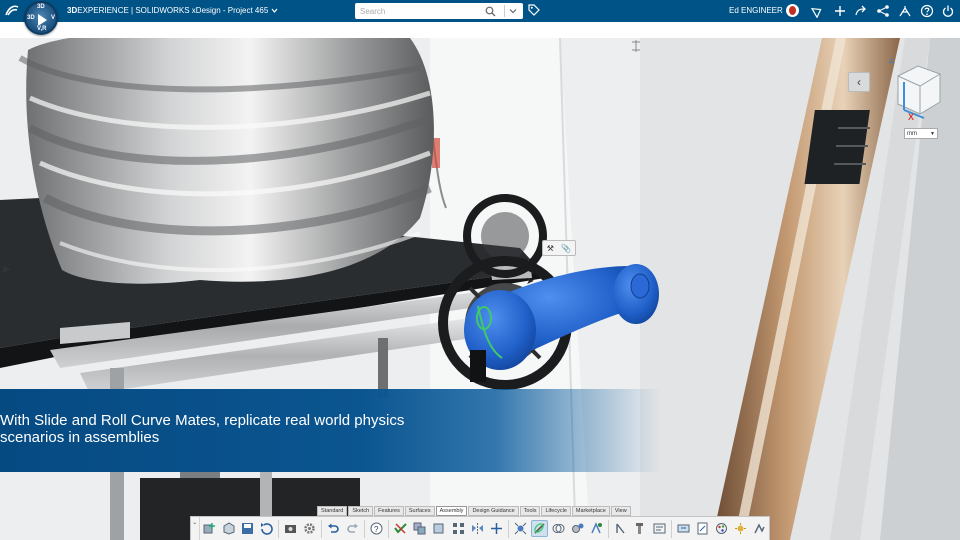 Image resolution: width=960 pixels, height=540 pixels. I want to click on forward-icon, so click(861, 11).